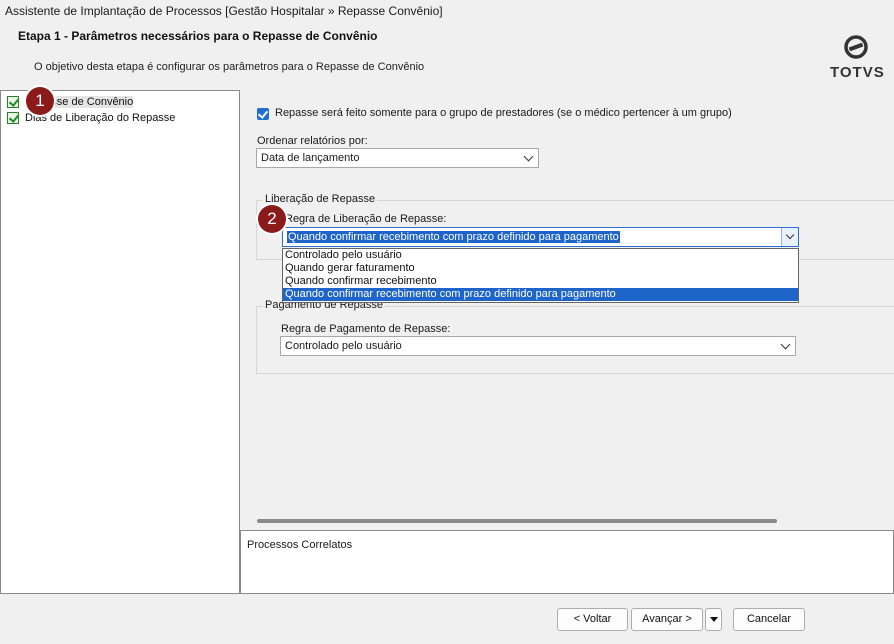  What do you see at coordinates (366, 329) in the screenshot?
I see `pagamento-rule-label: Regra de Pagamento de Repasse:` at bounding box center [366, 329].